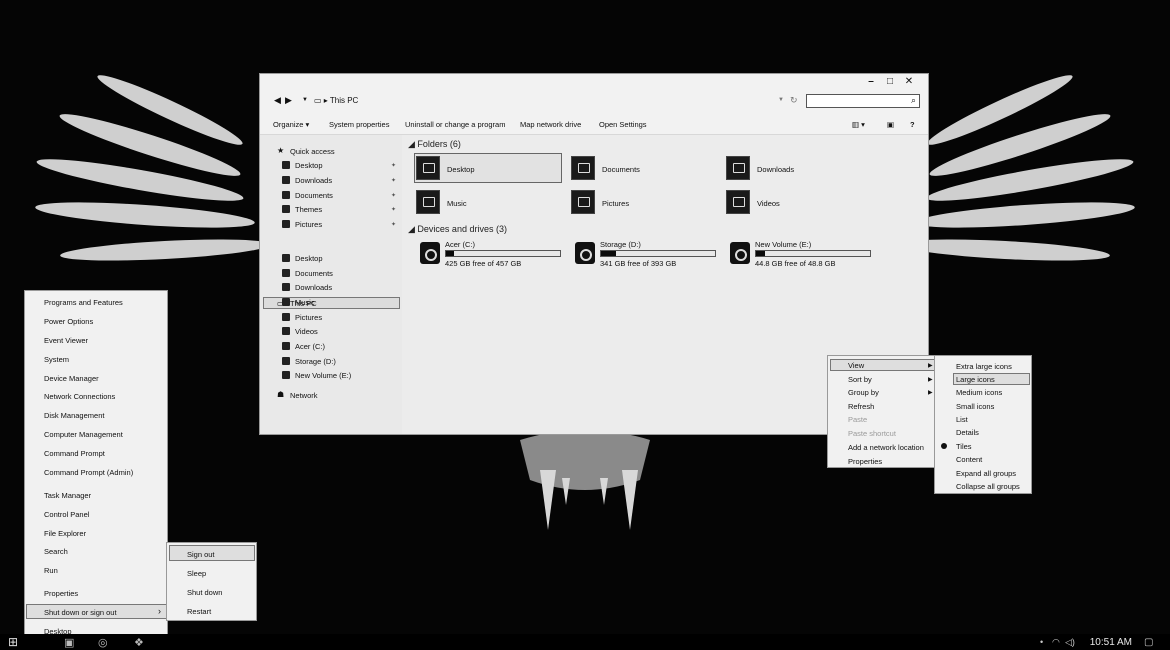 The width and height of the screenshot is (1170, 650). What do you see at coordinates (309, 165) in the screenshot?
I see `nav-quick-desktop: Desktop` at bounding box center [309, 165].